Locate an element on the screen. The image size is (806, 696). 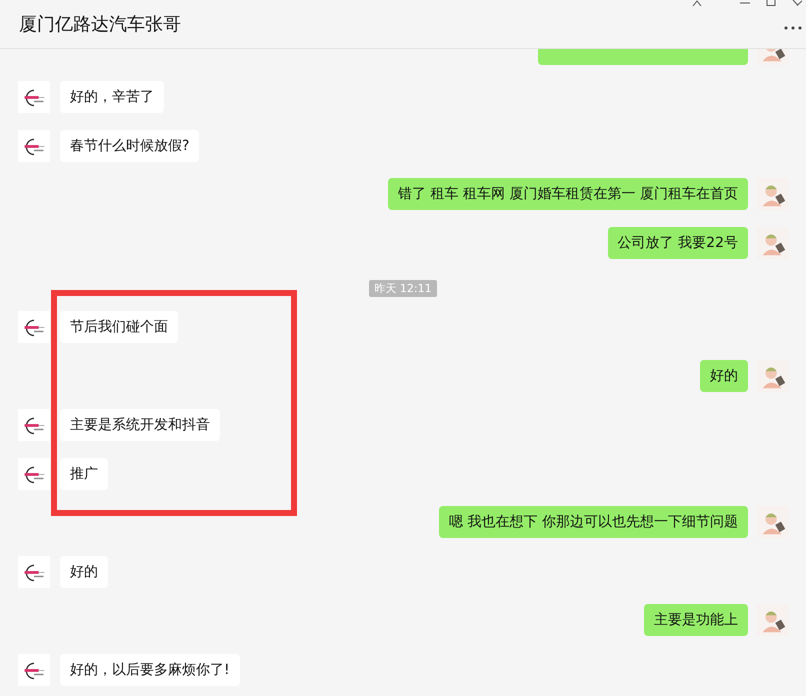
message-bubble: 推广 is located at coordinates (84, 474).